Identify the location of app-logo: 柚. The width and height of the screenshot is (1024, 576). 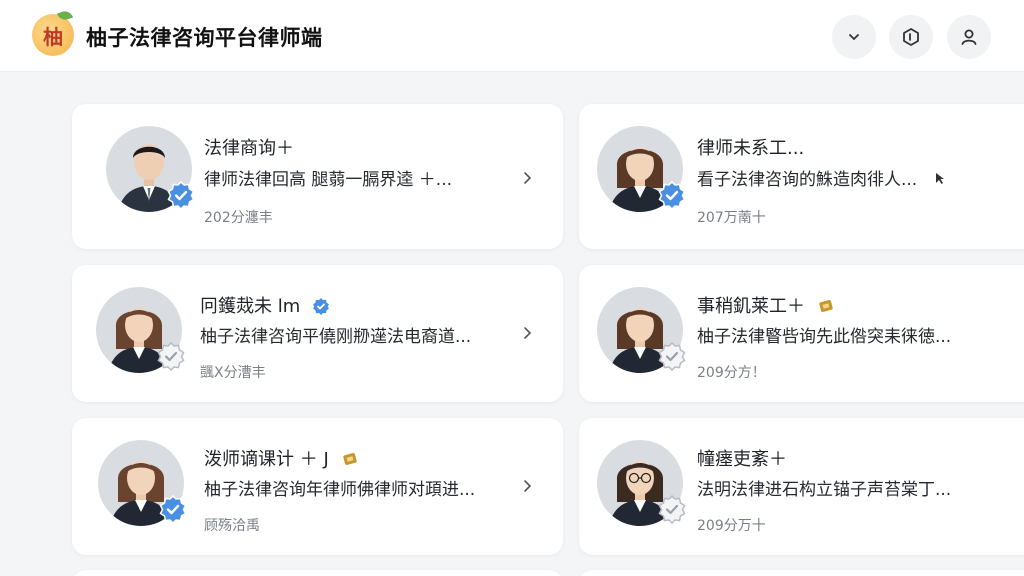
(53, 32).